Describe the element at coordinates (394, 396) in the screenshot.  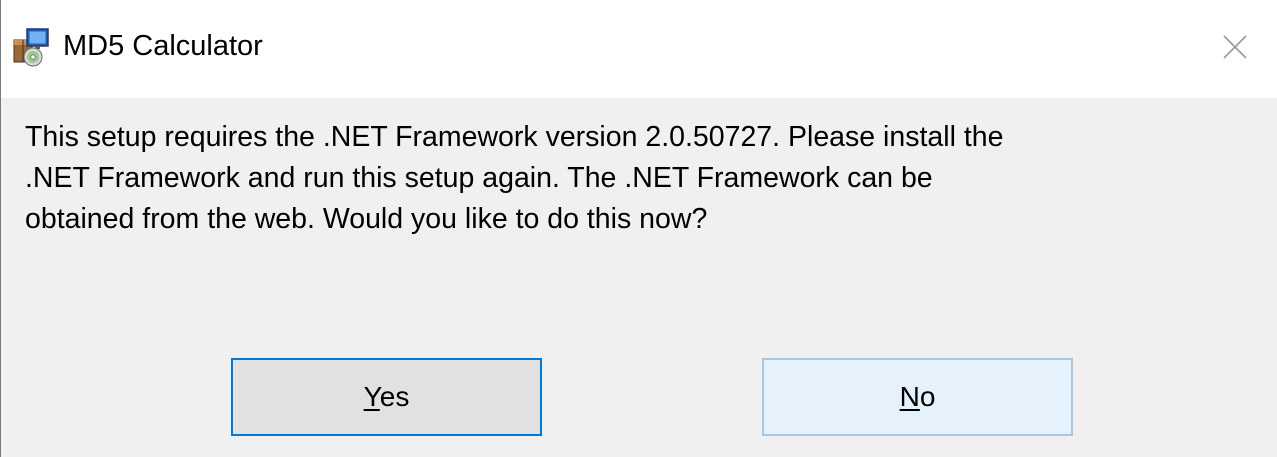
I see `yes-label-rest: es` at that location.